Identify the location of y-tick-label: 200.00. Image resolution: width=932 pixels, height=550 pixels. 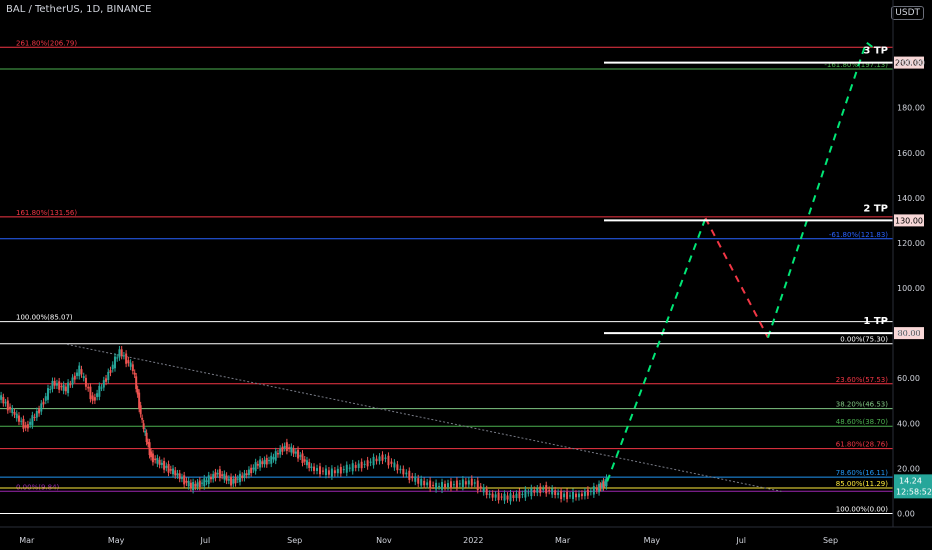
(911, 63).